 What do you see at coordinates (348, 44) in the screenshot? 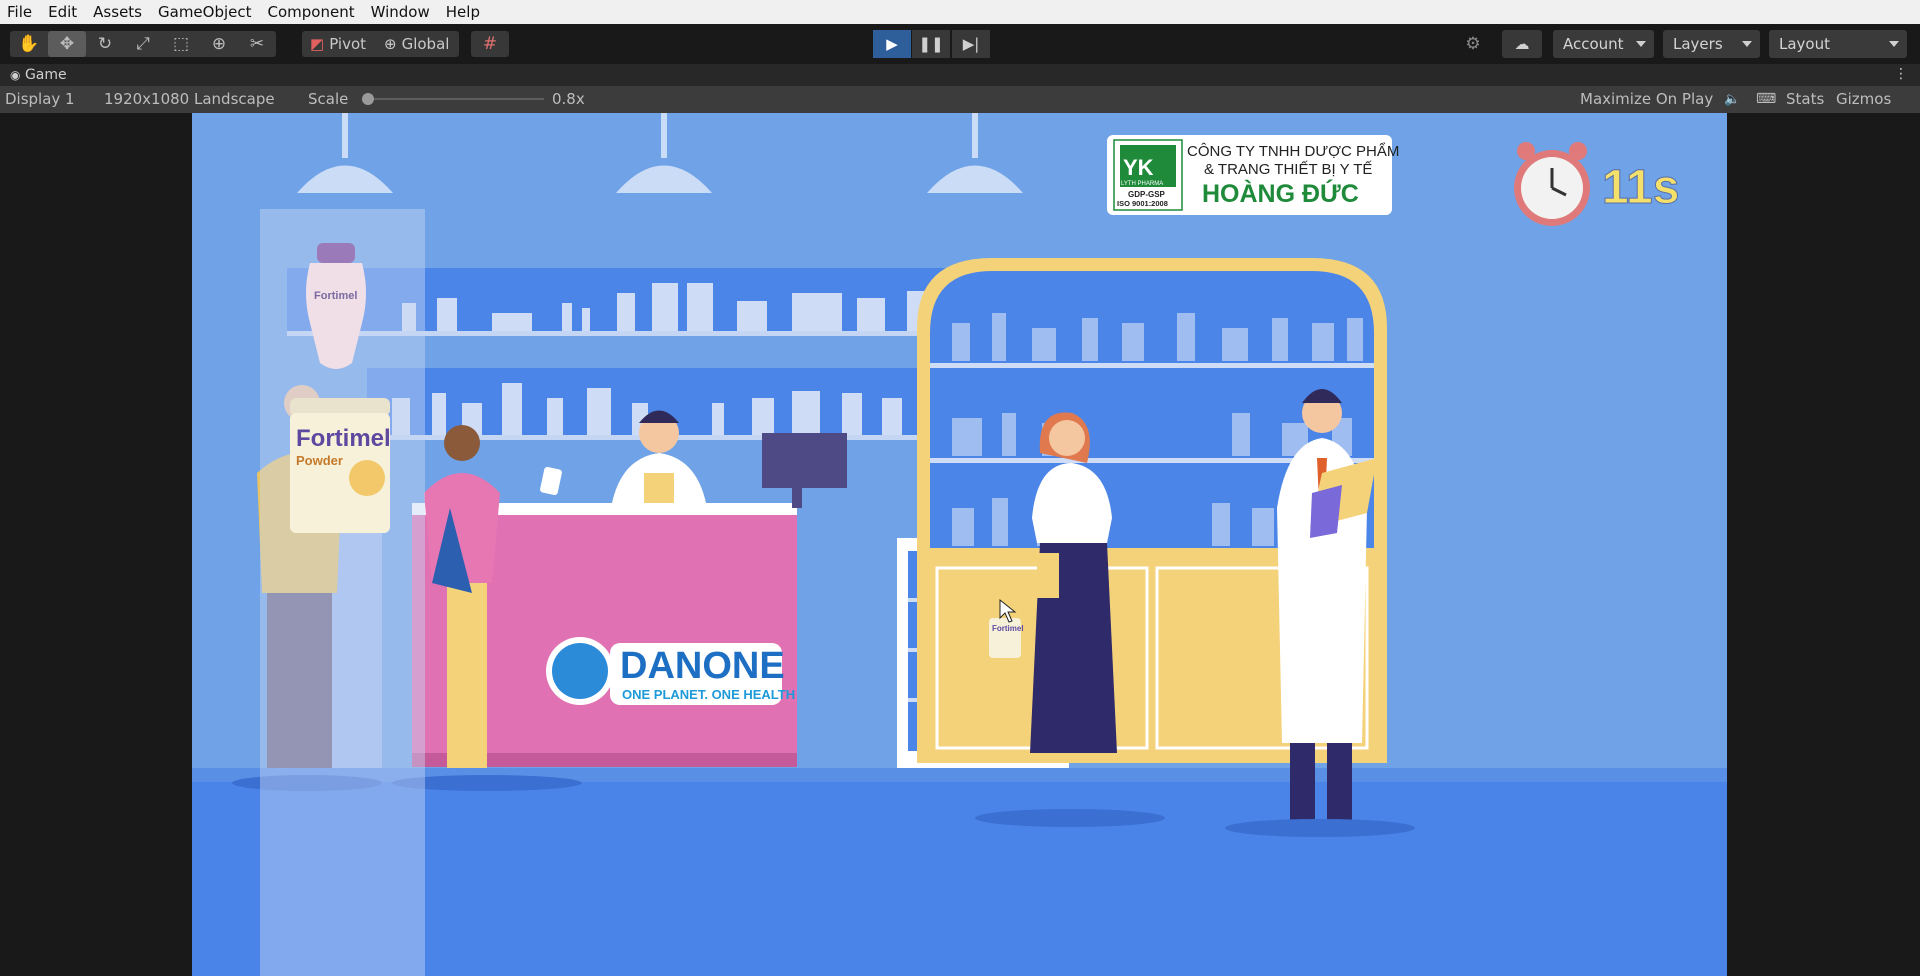
I see `pivot-label: Pivot` at bounding box center [348, 44].